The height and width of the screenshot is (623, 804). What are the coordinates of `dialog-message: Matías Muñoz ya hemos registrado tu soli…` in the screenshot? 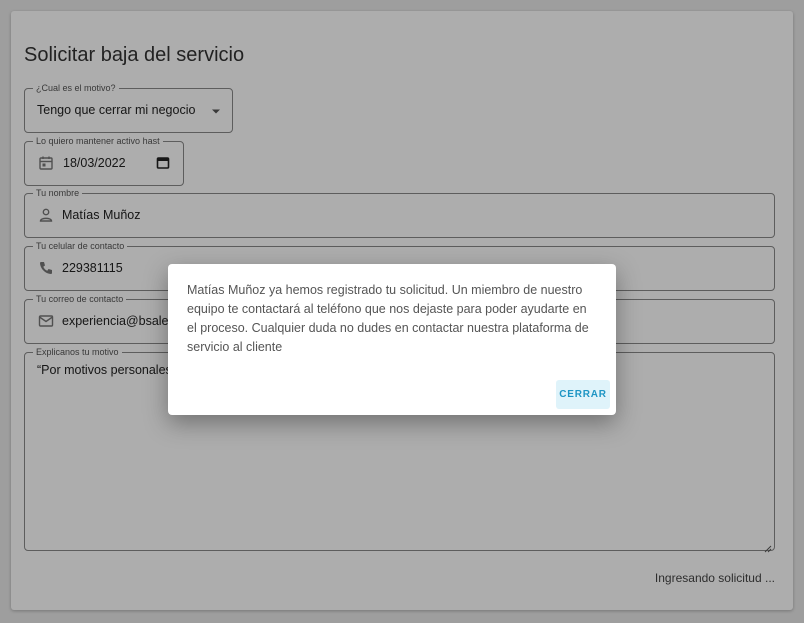 It's located at (388, 318).